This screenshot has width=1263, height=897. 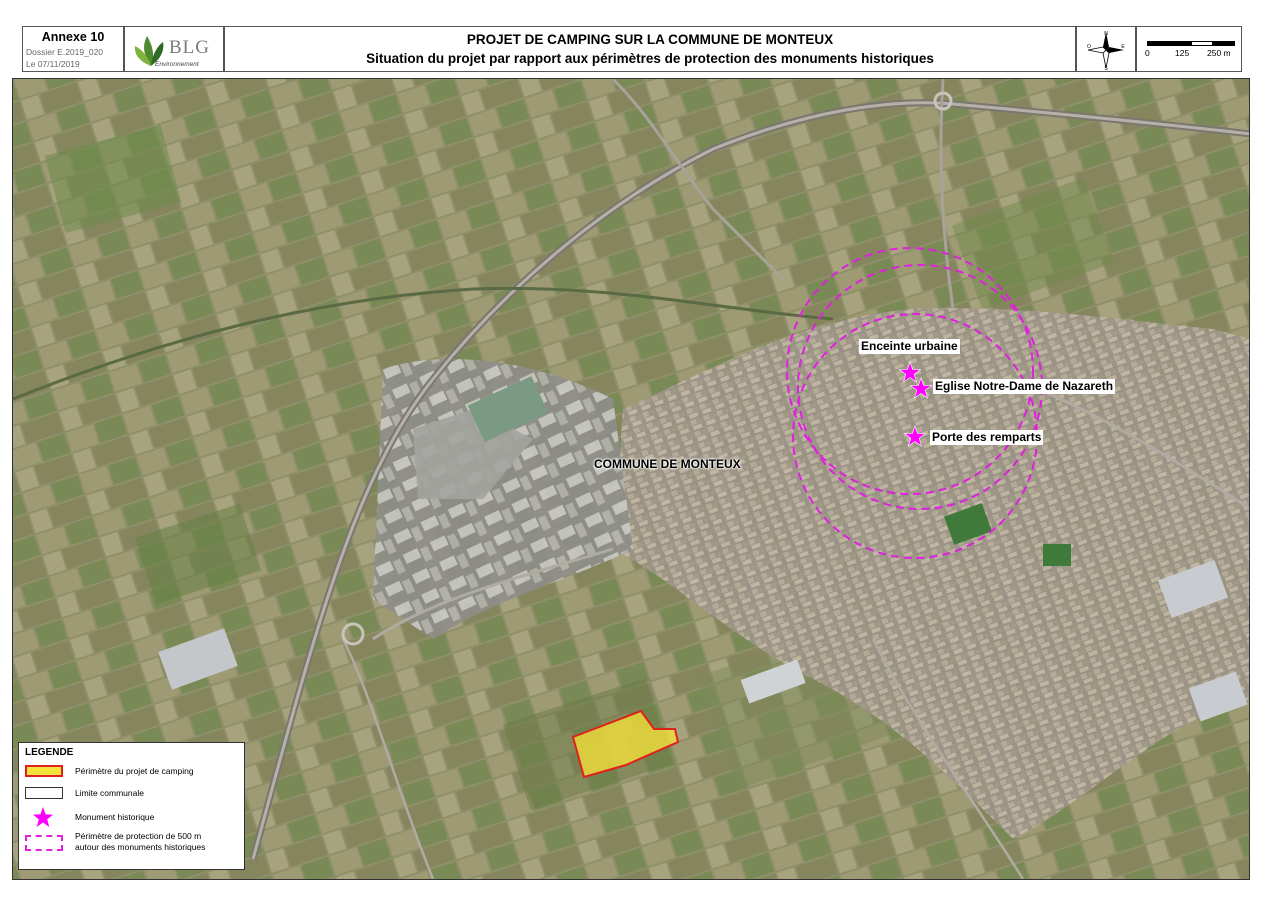 I want to click on label-eglise-notre-dame: Eglise Notre-Dame de Nazareth, so click(x=1024, y=386).